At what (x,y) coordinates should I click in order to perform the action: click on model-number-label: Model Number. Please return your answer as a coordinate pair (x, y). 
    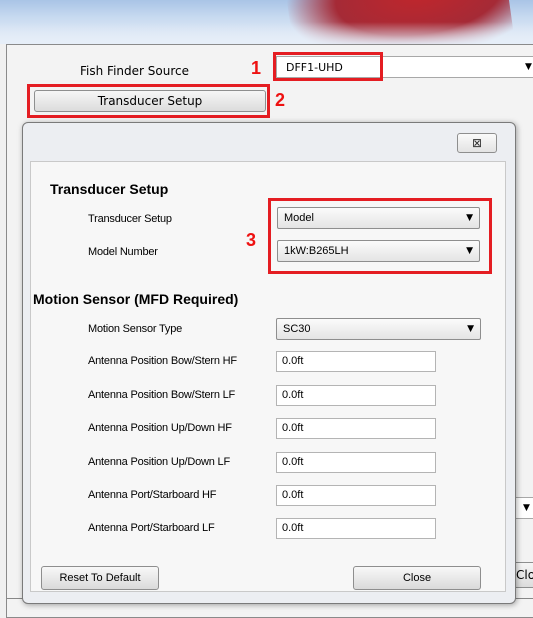
    Looking at the image, I should click on (123, 252).